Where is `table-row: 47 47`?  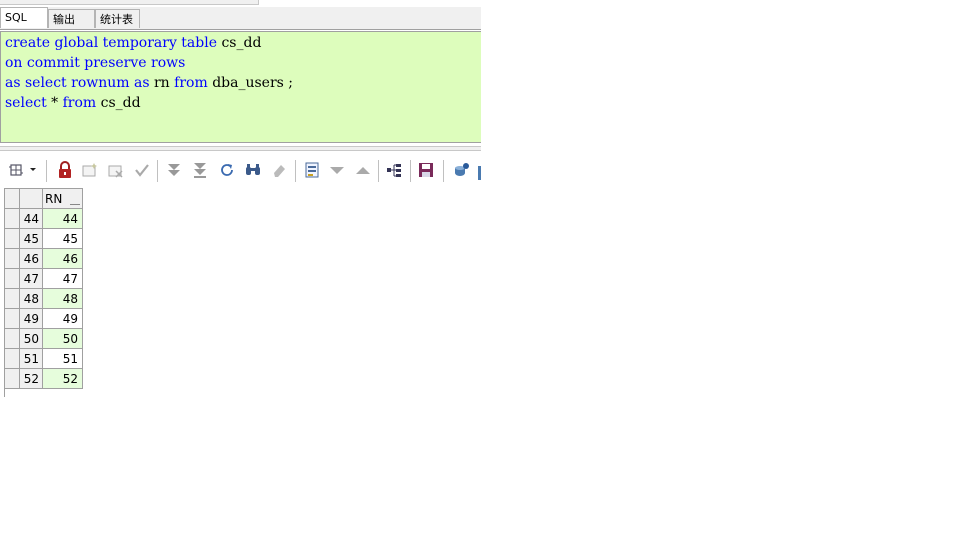 table-row: 47 47 is located at coordinates (43, 278).